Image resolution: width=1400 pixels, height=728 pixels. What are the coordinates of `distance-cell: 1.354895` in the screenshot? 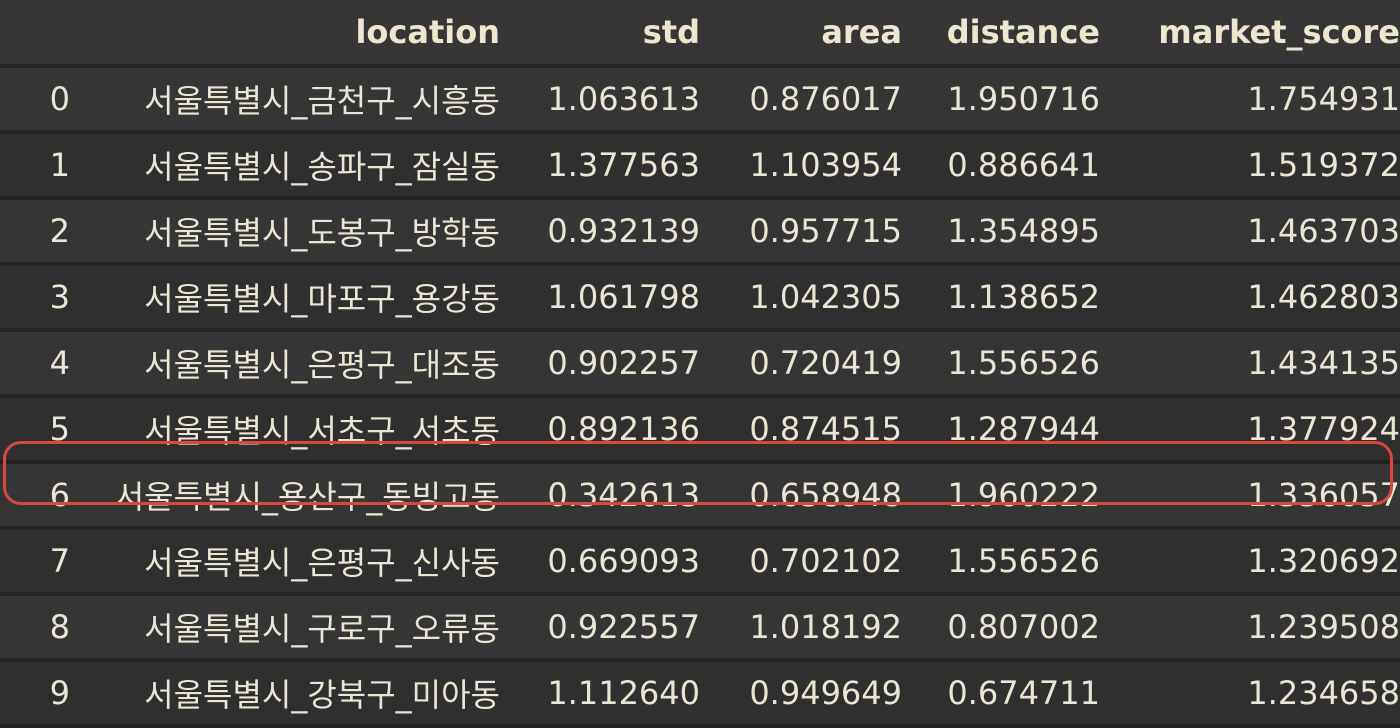 It's located at (1001, 232).